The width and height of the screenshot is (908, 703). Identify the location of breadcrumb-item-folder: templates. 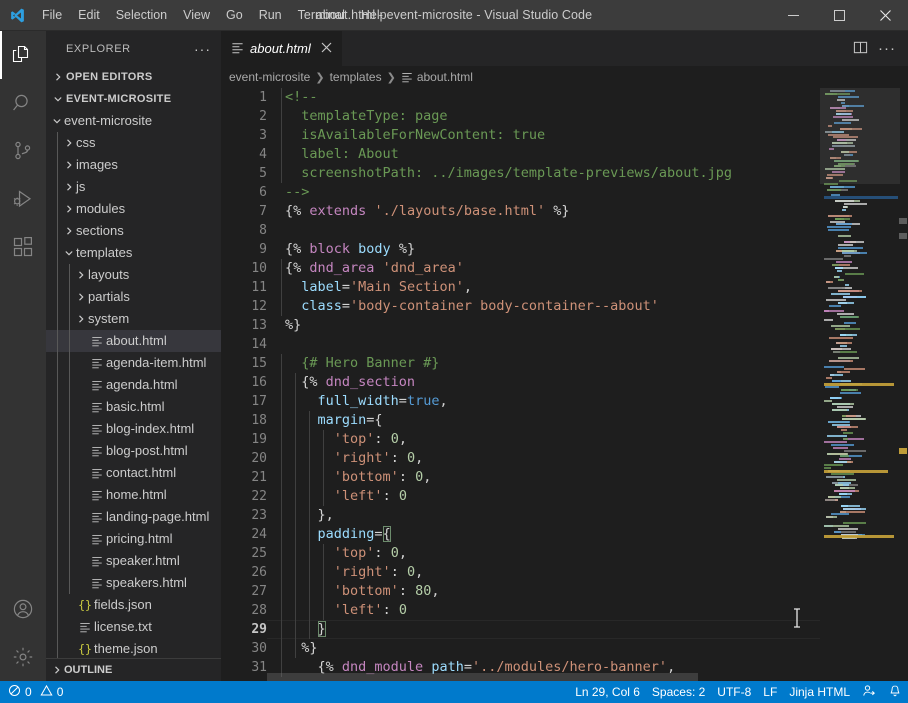
(356, 77).